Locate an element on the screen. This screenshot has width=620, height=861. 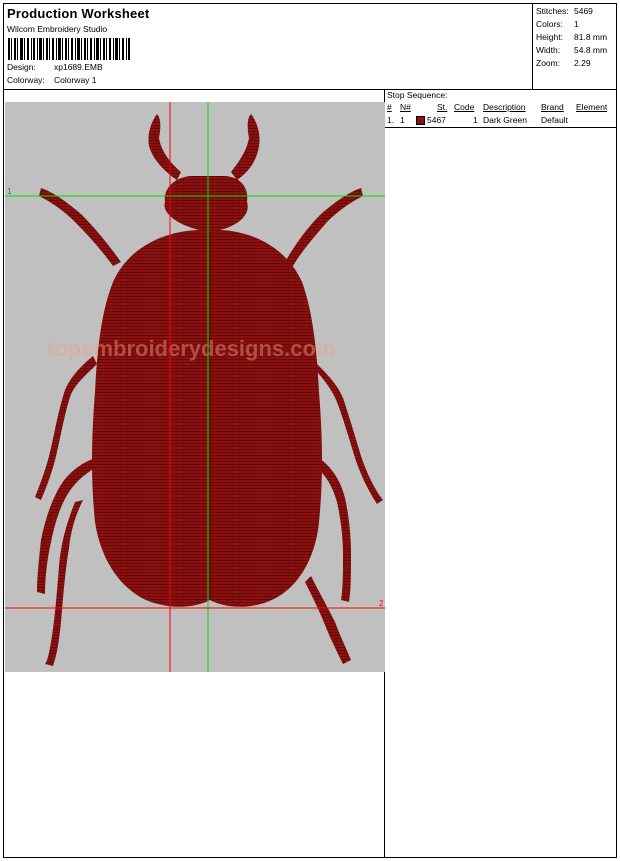
color-swatch is located at coordinates (420, 120).